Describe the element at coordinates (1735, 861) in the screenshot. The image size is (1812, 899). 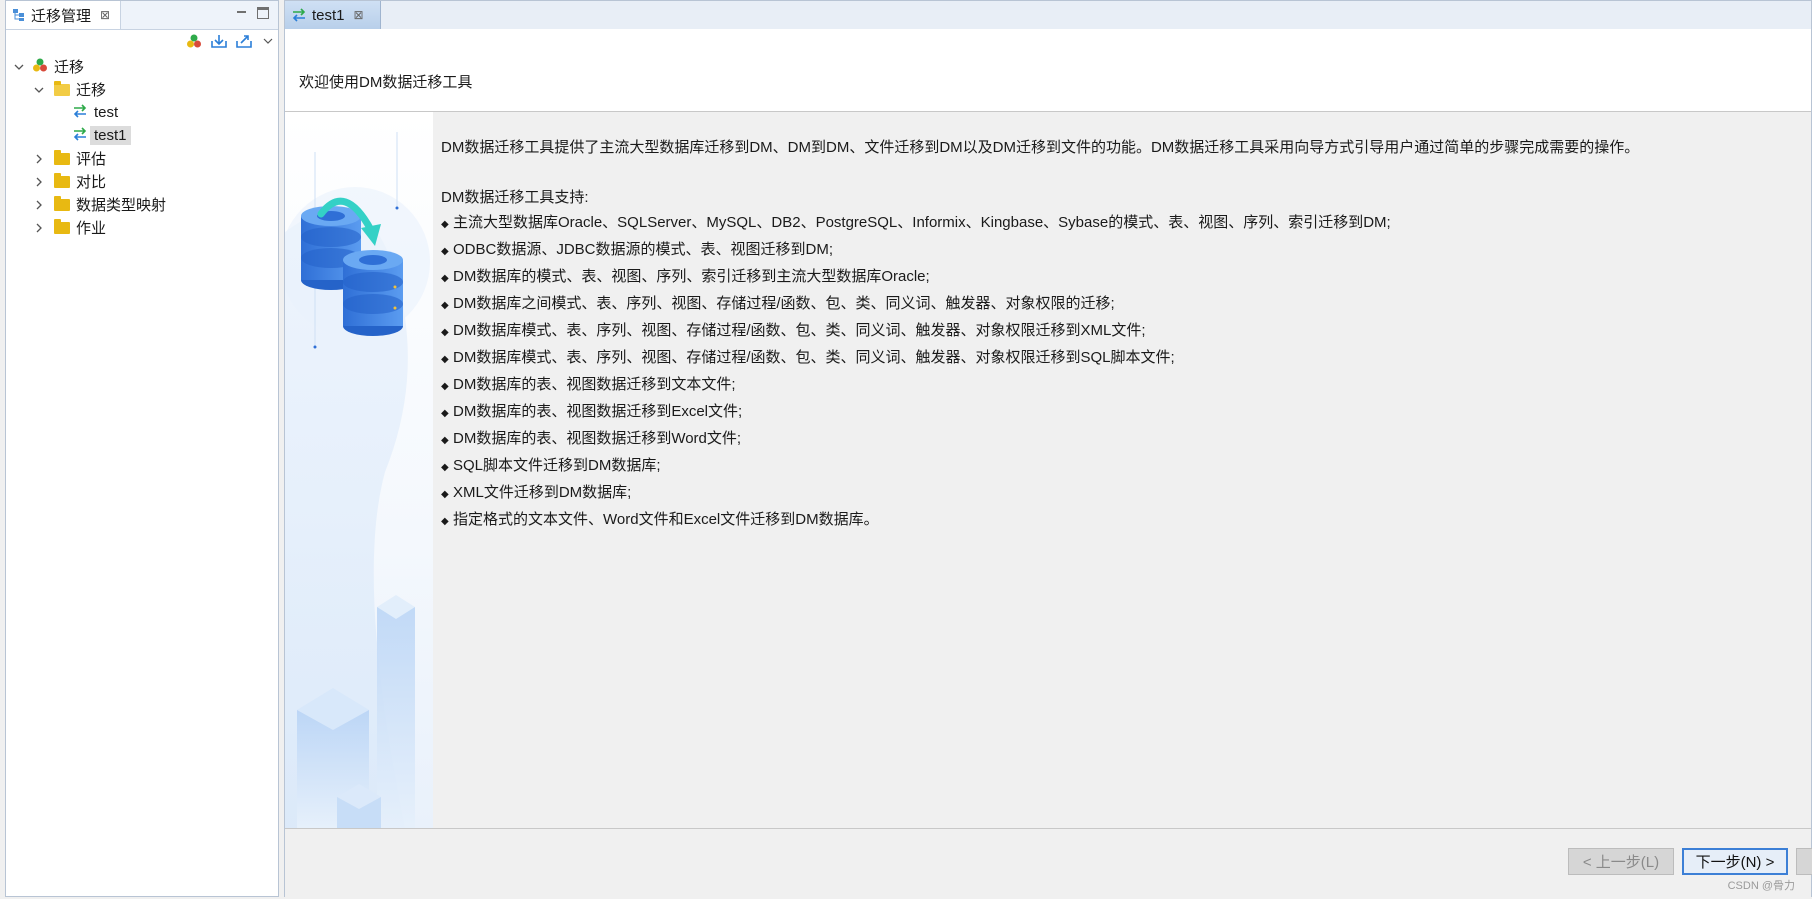
I see `next-button: 下一步(N) >` at that location.